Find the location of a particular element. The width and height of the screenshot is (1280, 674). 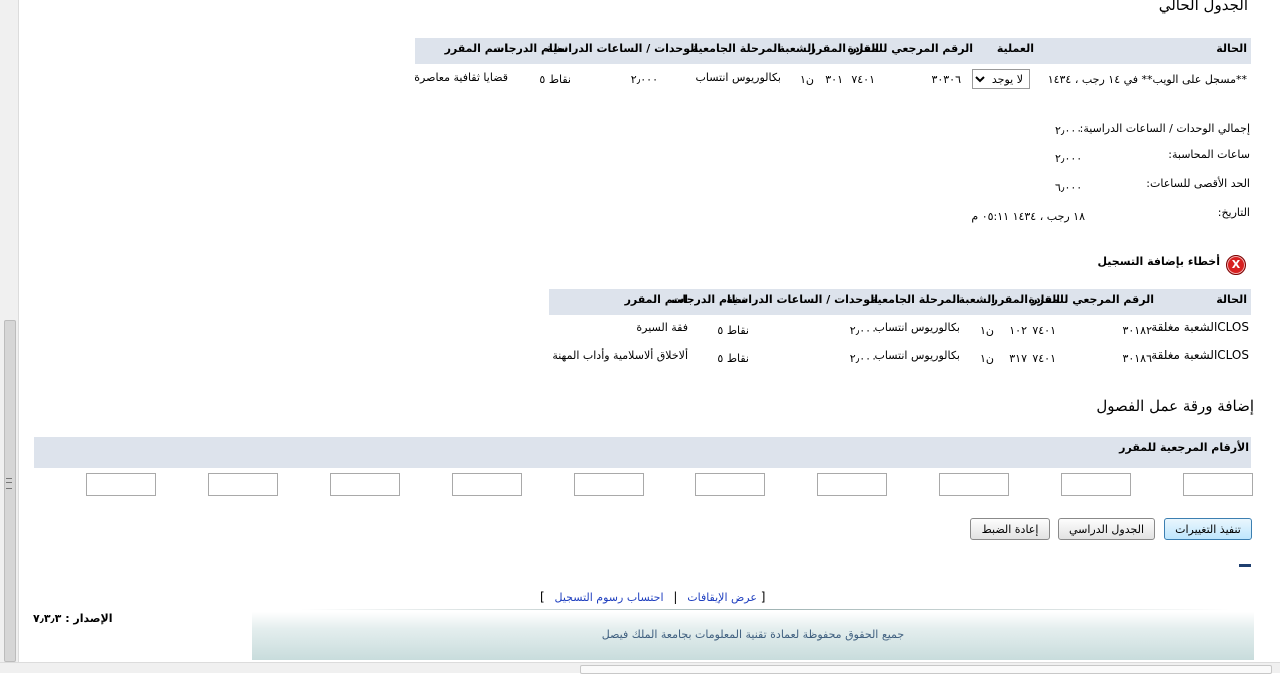

vertical-scrollbar is located at coordinates (9, 331).